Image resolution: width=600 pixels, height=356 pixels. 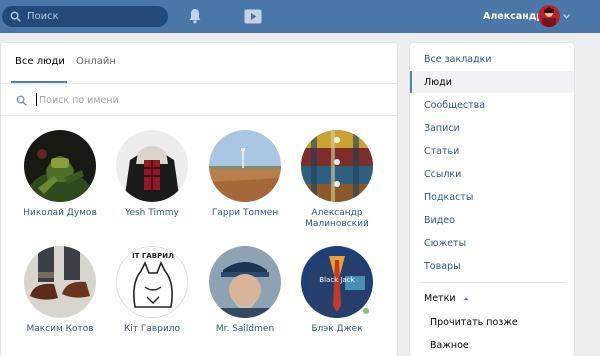 I want to click on tag-read-later: Прочитать позже, so click(x=474, y=322).